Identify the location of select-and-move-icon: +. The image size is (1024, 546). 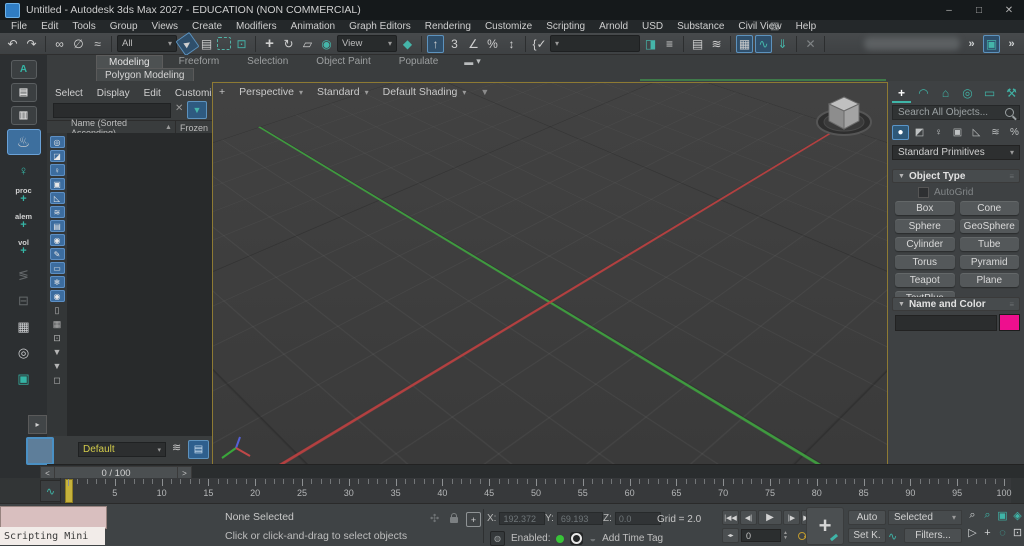
(269, 44).